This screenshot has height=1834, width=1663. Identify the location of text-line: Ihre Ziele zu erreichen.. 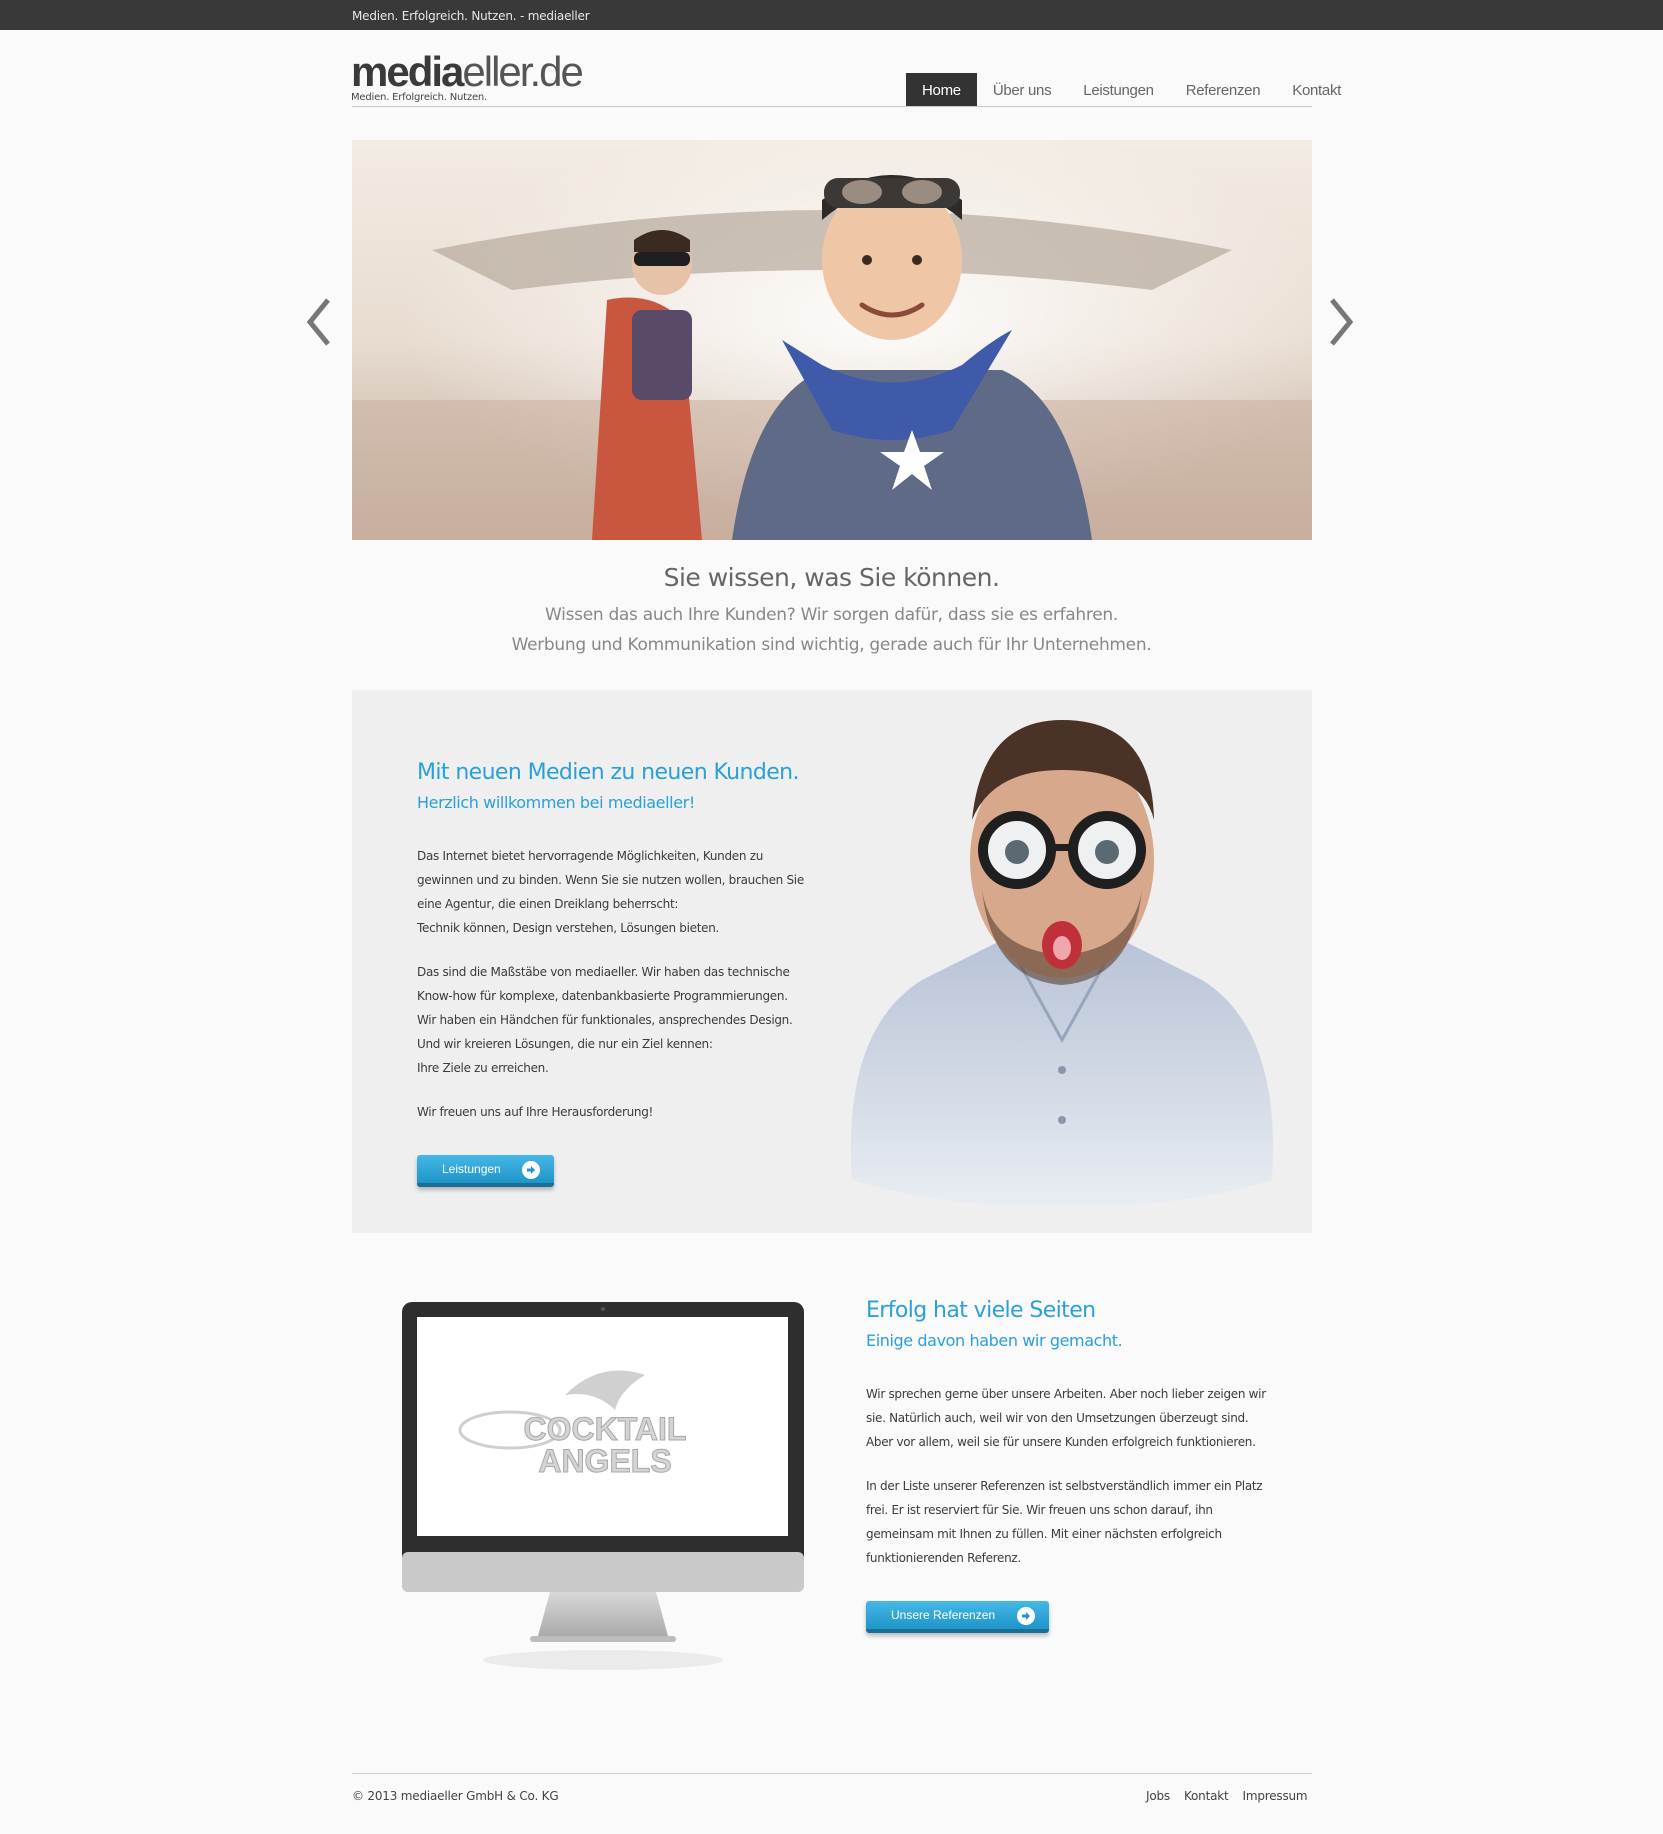
(483, 1068).